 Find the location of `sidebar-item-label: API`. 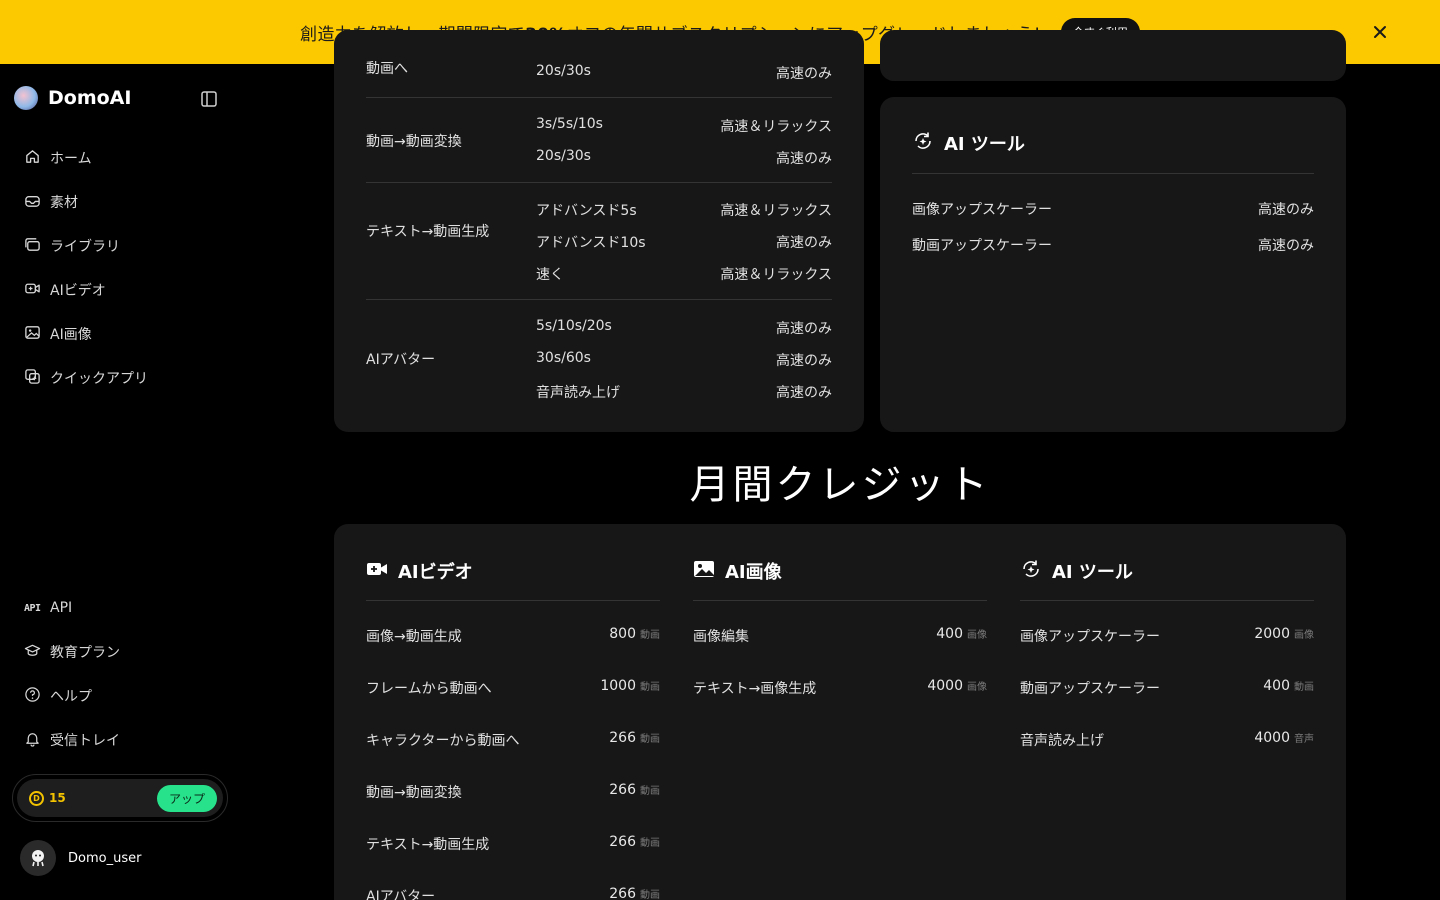

sidebar-item-label: API is located at coordinates (61, 608).